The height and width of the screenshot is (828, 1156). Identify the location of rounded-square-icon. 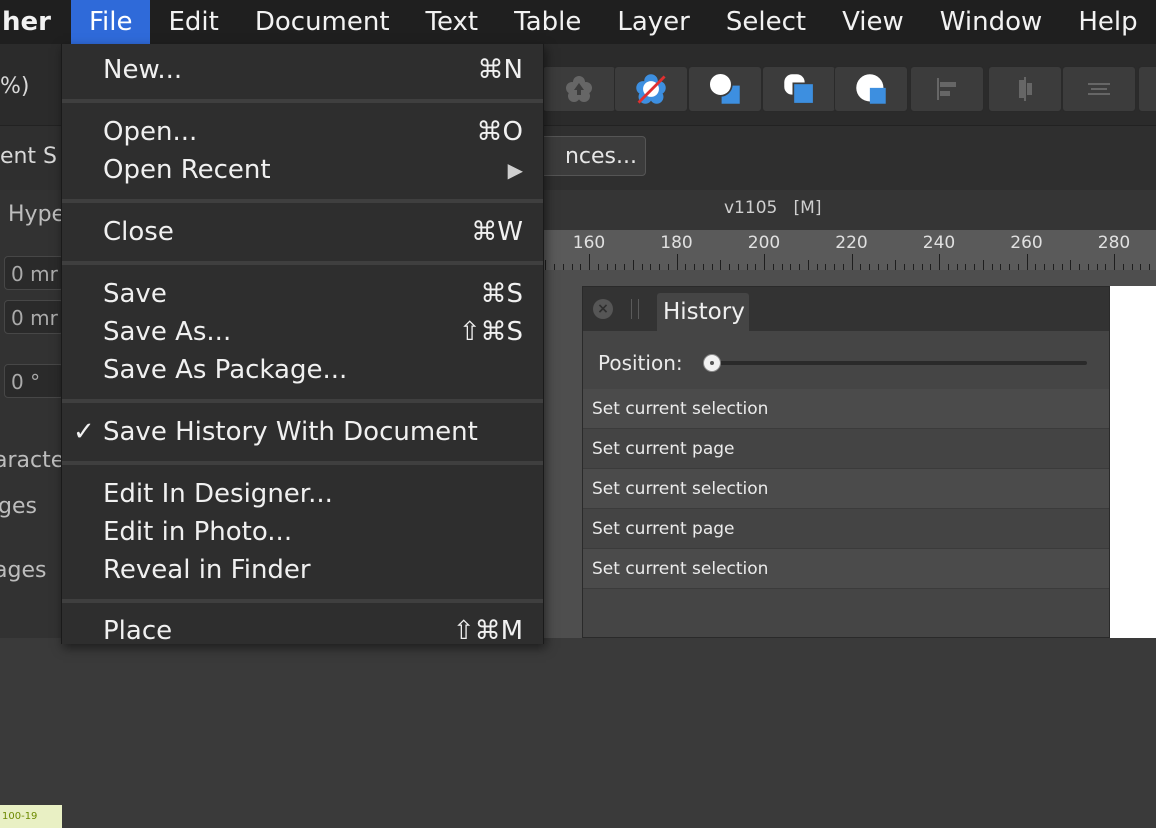
(799, 89).